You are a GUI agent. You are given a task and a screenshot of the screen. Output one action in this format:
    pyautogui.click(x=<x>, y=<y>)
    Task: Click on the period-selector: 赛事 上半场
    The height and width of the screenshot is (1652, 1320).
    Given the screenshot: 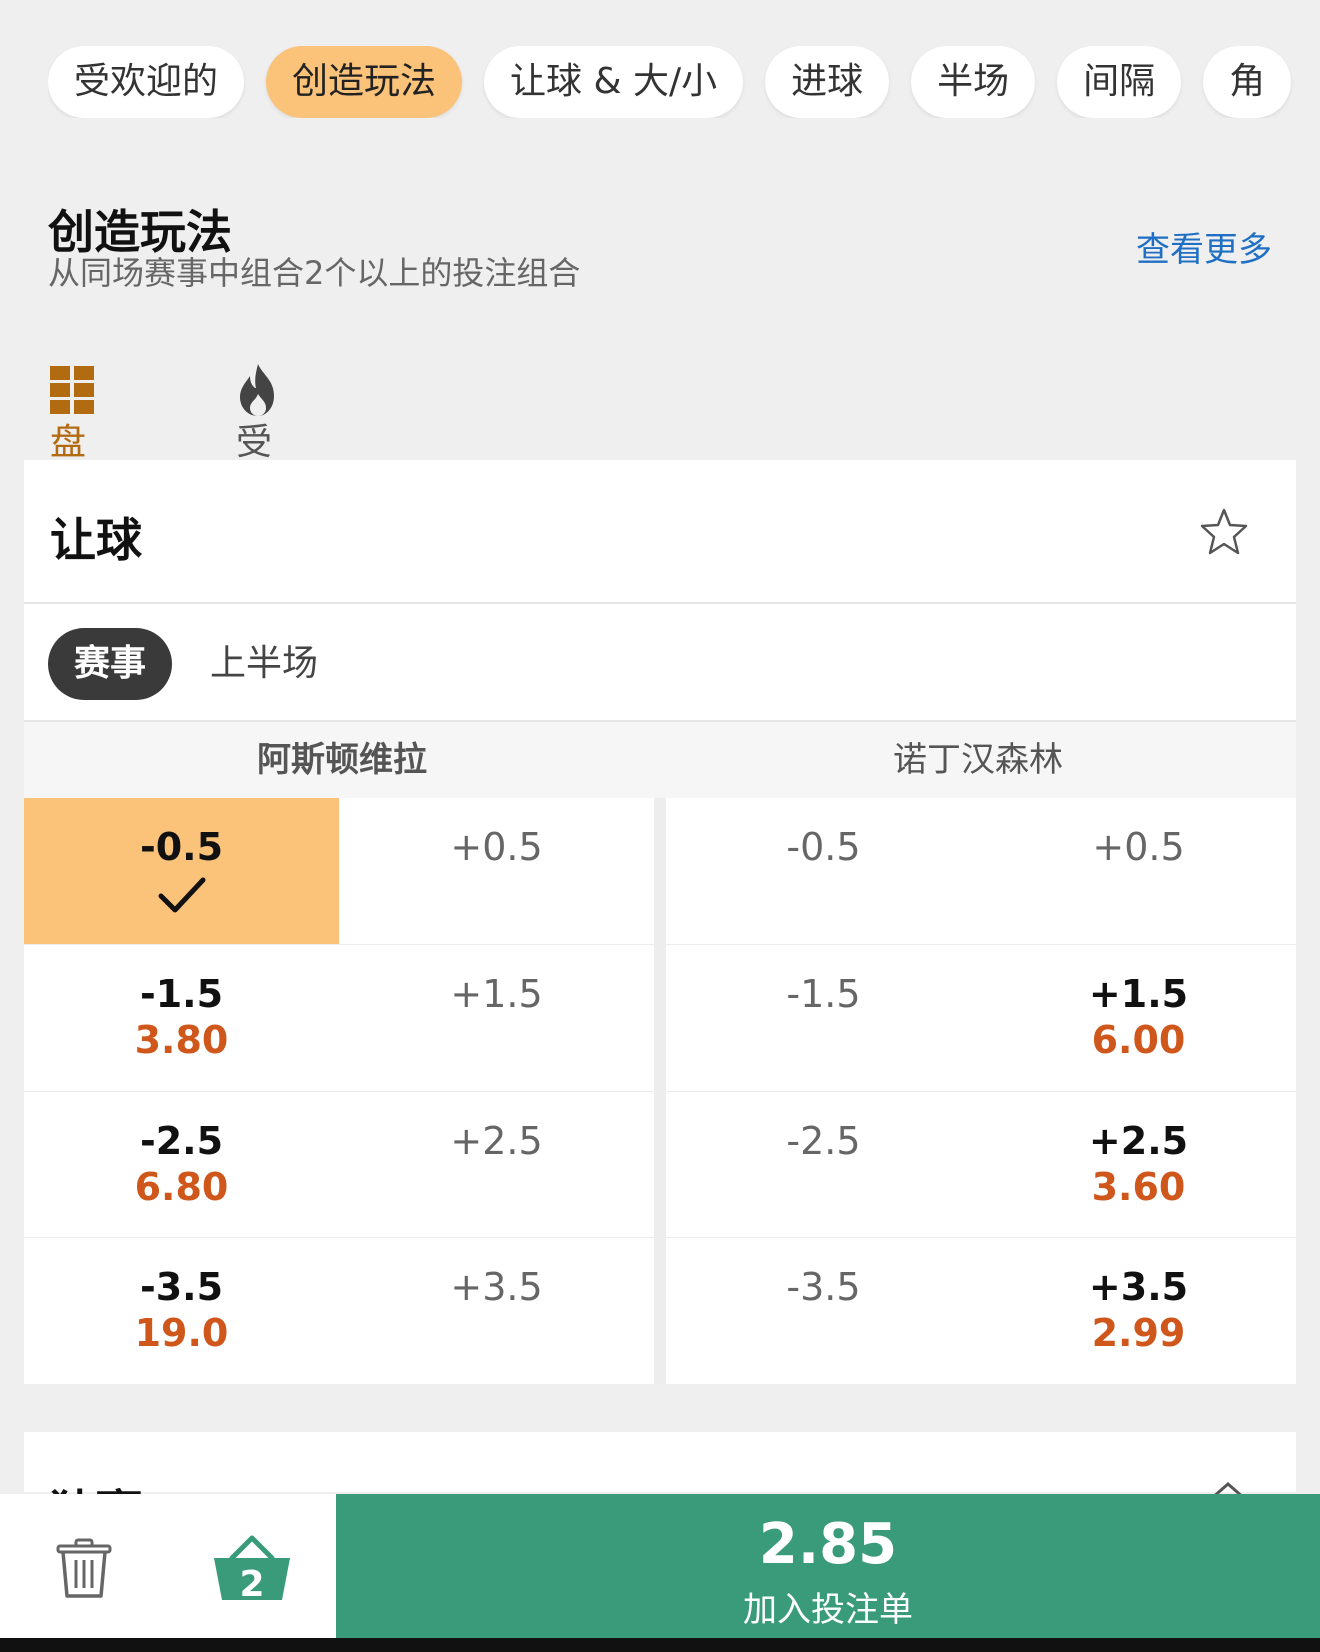 What is the action you would take?
    pyautogui.click(x=660, y=663)
    